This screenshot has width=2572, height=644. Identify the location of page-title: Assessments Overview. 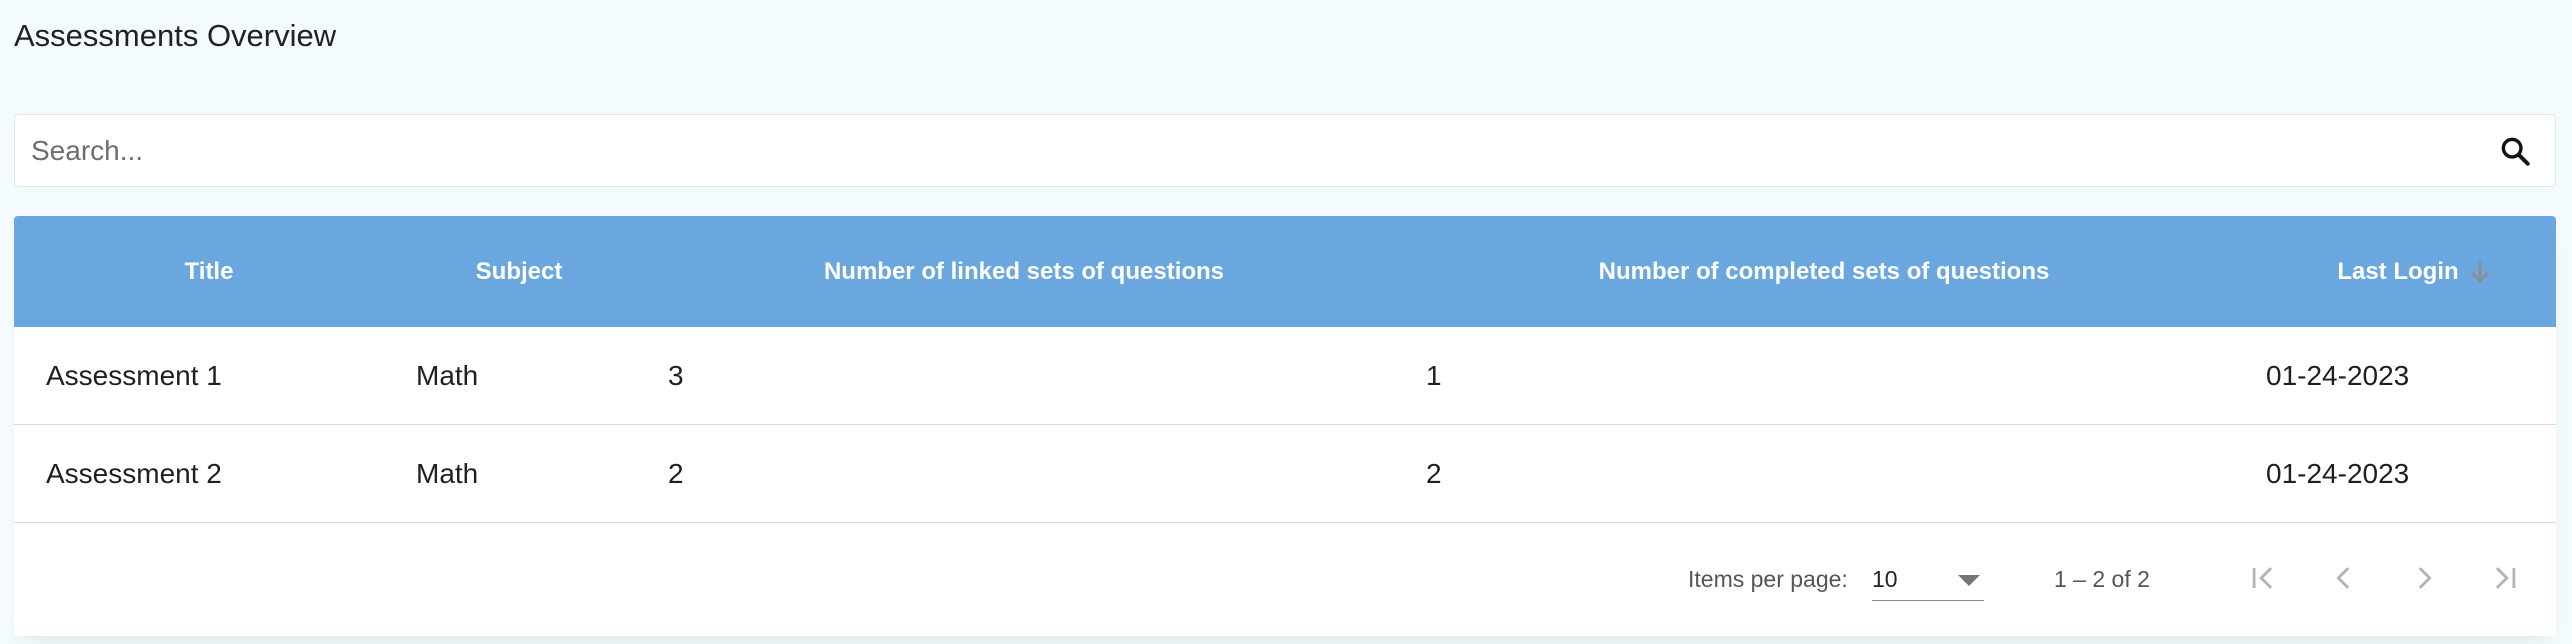
(175, 35).